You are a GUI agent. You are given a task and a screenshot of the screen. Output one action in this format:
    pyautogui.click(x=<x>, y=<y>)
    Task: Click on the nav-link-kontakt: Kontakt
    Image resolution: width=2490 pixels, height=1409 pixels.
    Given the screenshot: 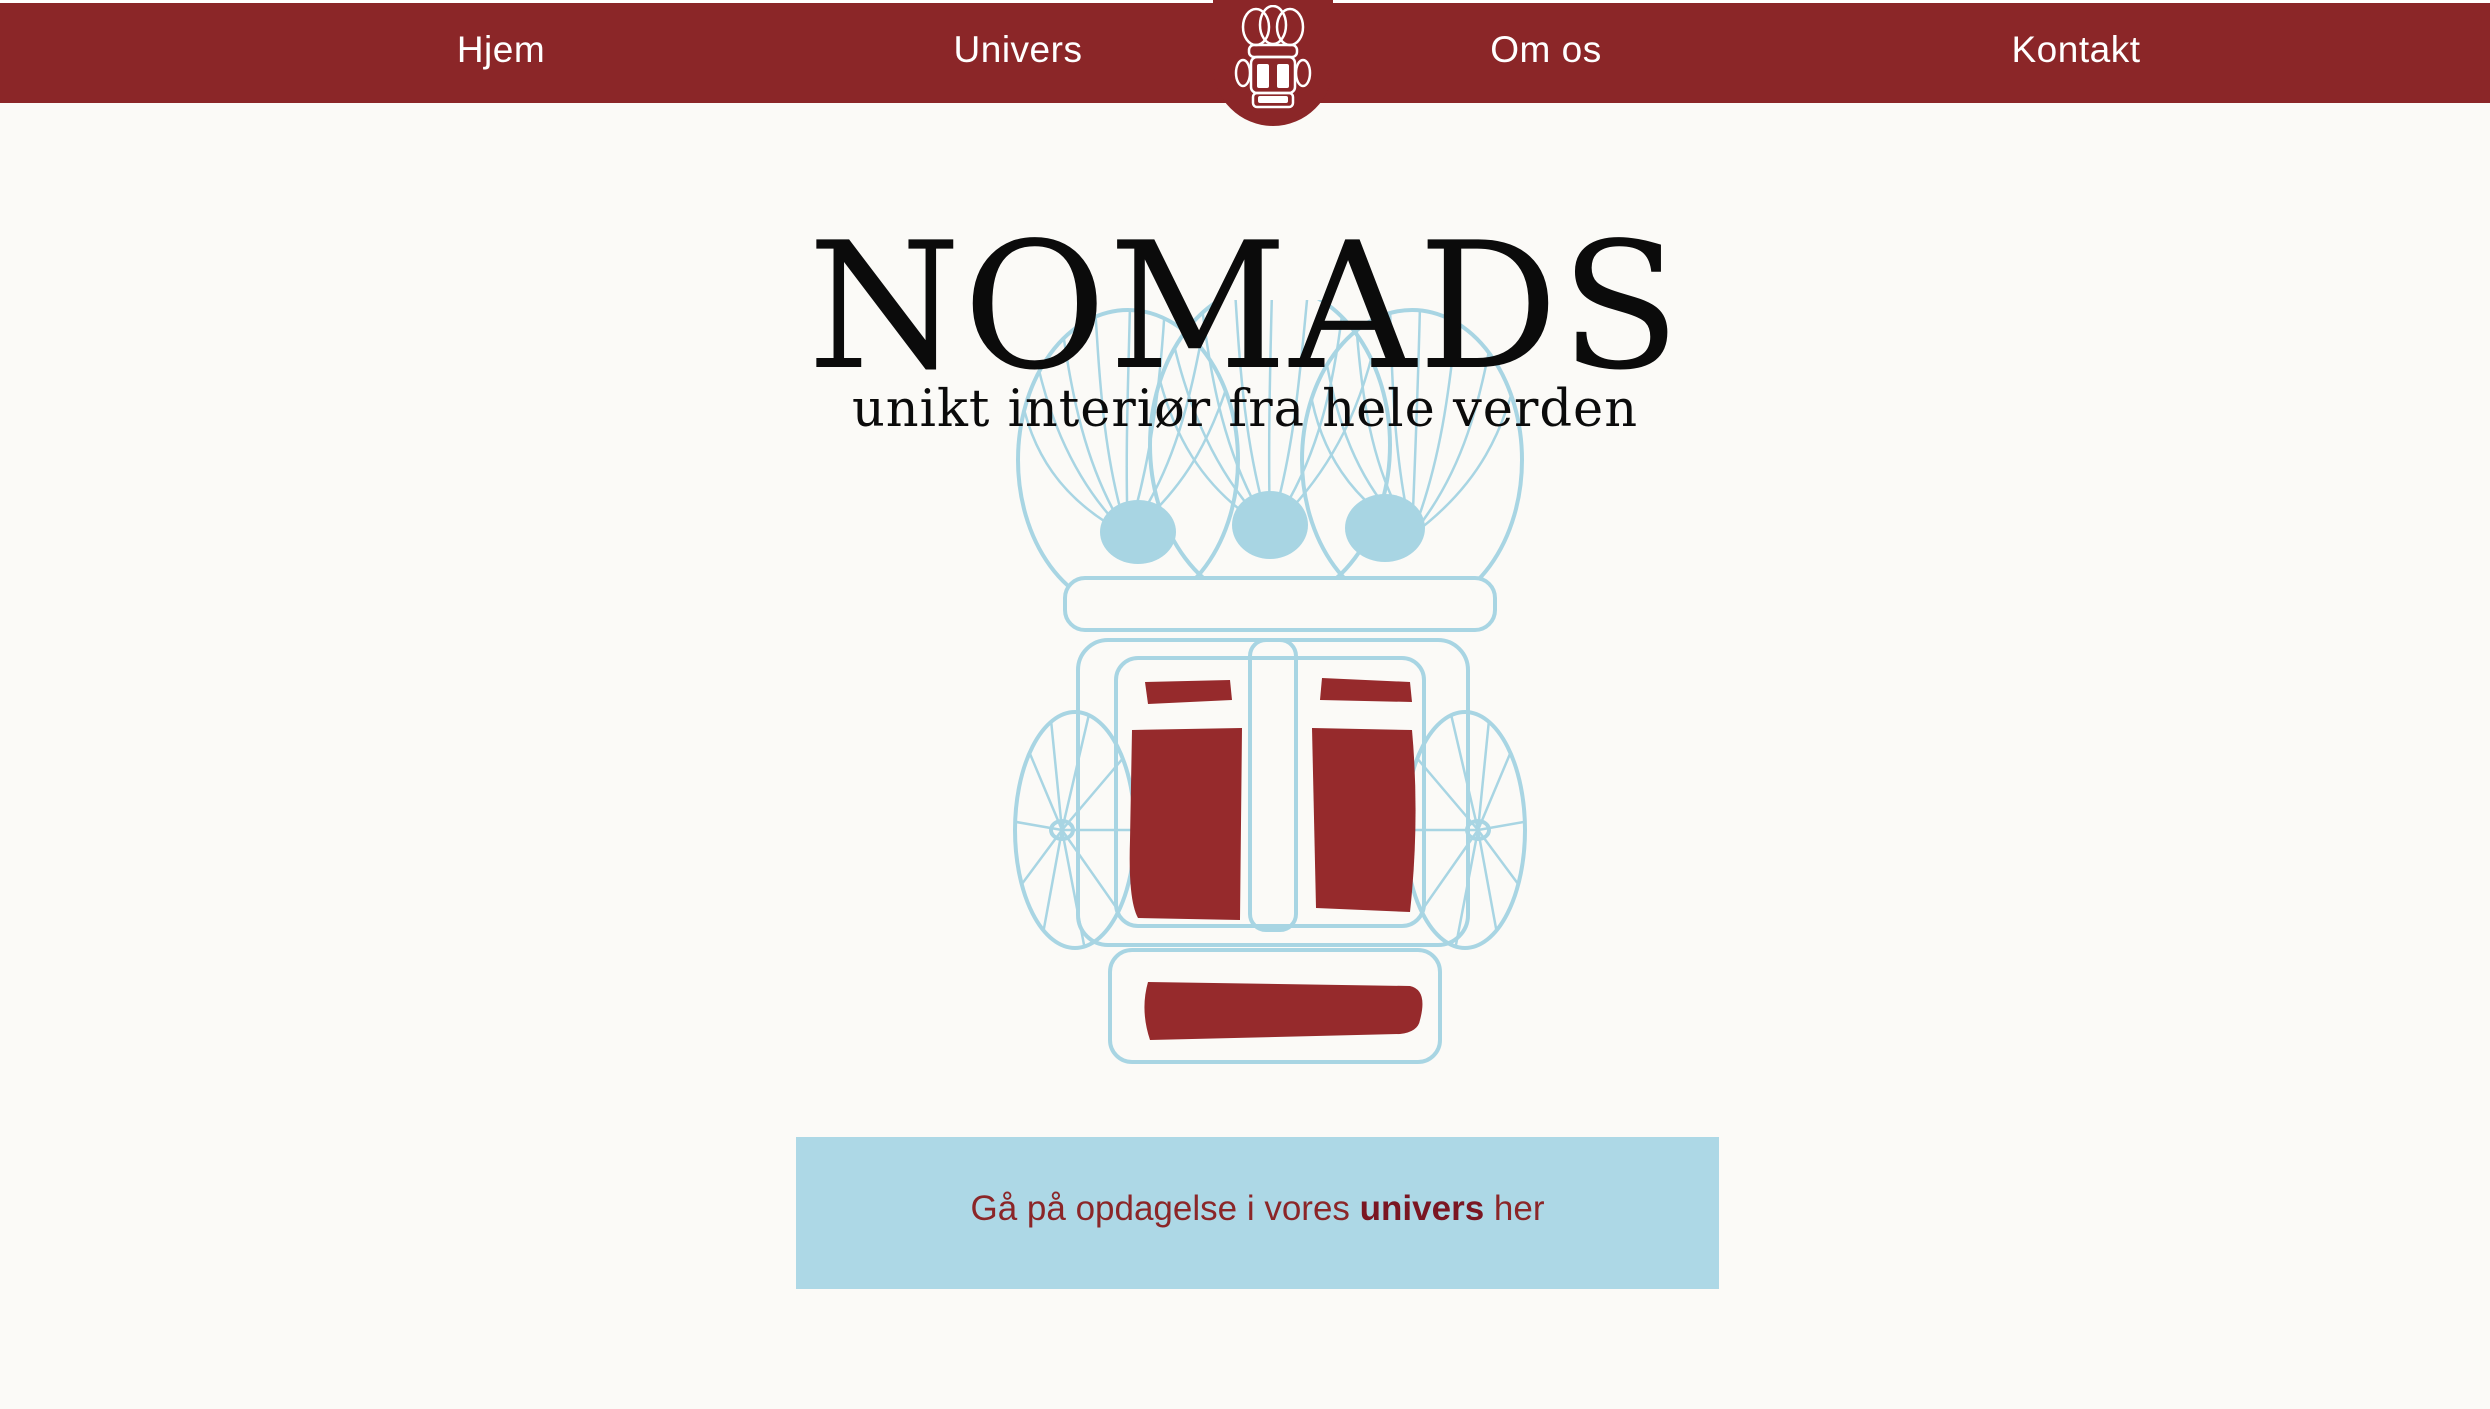 What is the action you would take?
    pyautogui.click(x=2076, y=50)
    